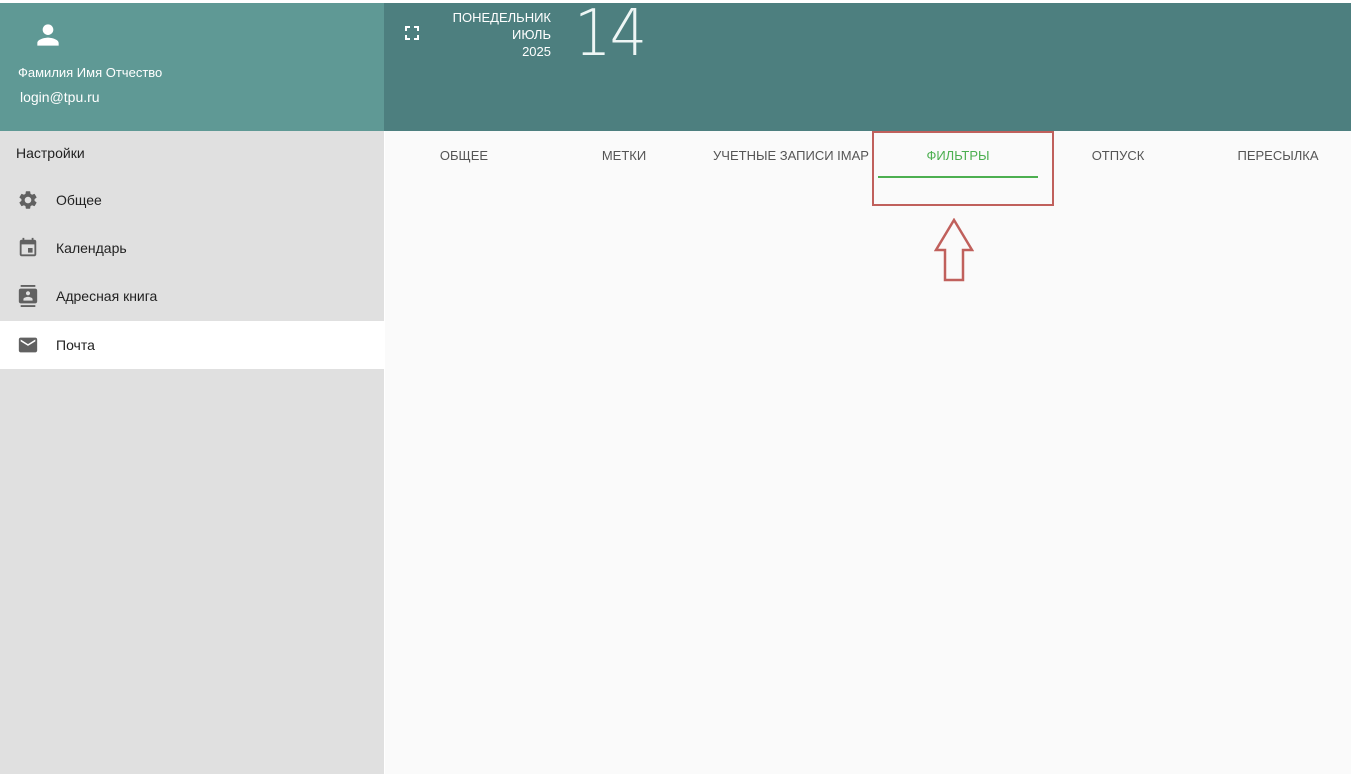 This screenshot has height=774, width=1351. What do you see at coordinates (75, 345) in the screenshot?
I see `sidebar-item-label: Почта` at bounding box center [75, 345].